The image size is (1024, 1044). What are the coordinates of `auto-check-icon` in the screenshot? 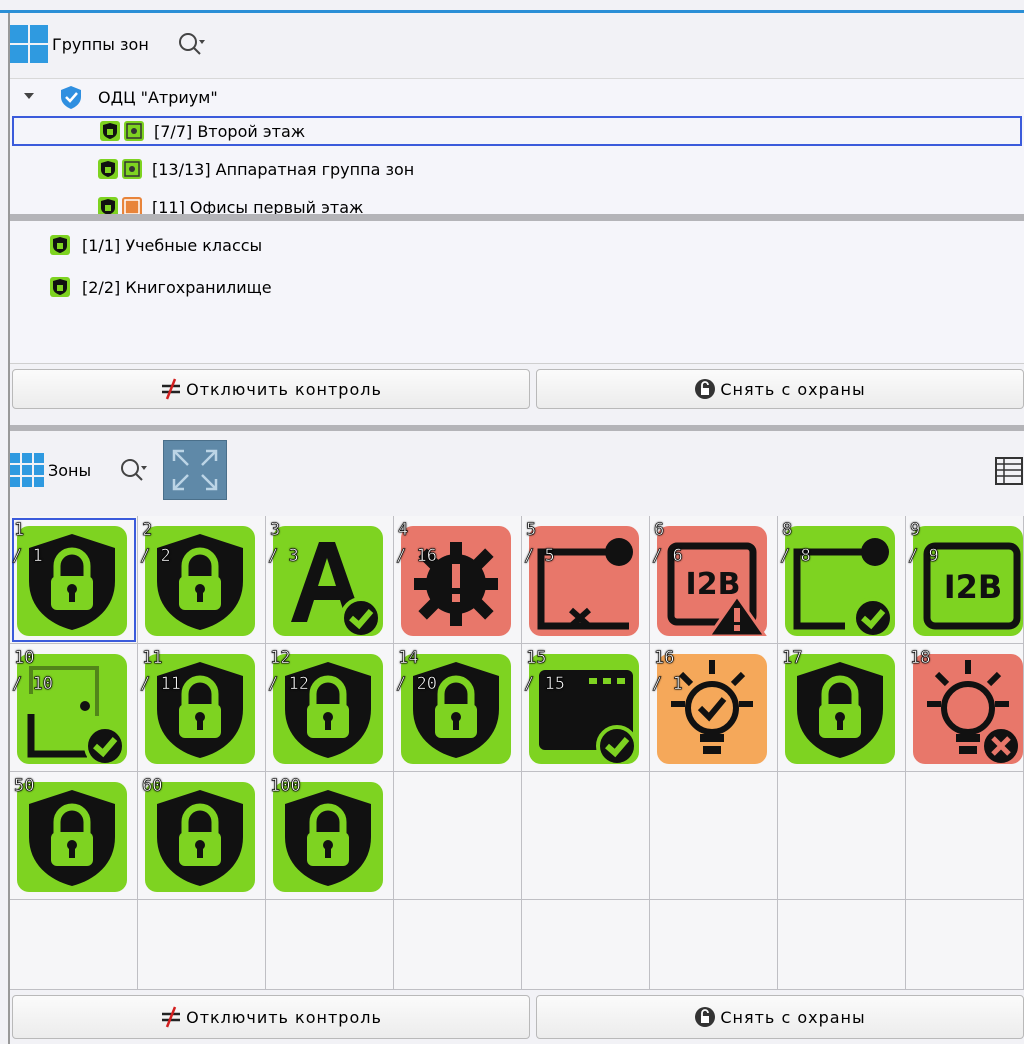 It's located at (328, 581).